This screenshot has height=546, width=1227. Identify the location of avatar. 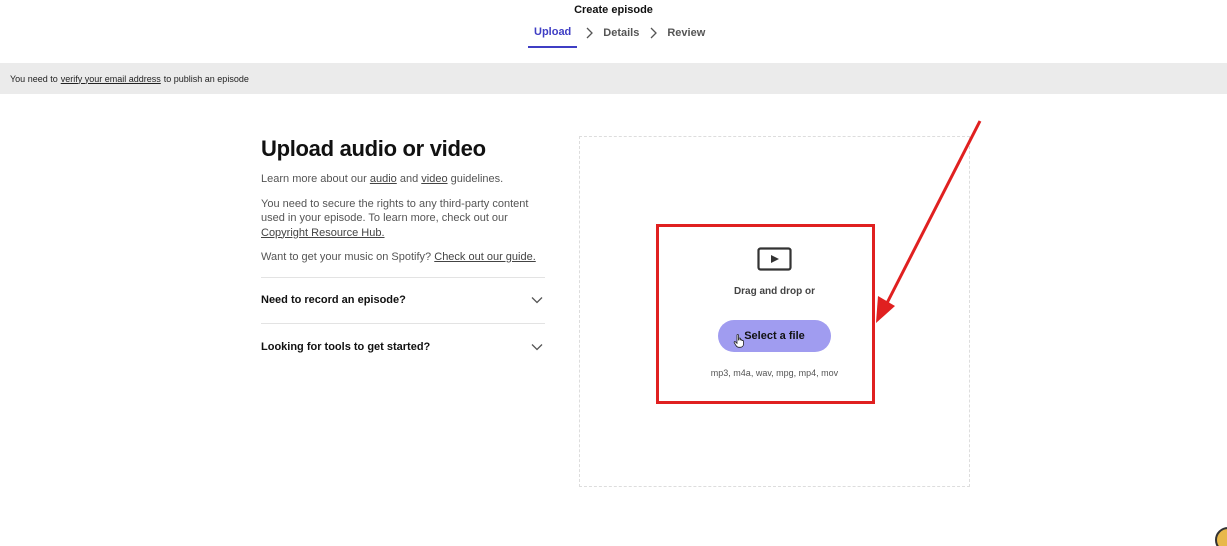
(1221, 536).